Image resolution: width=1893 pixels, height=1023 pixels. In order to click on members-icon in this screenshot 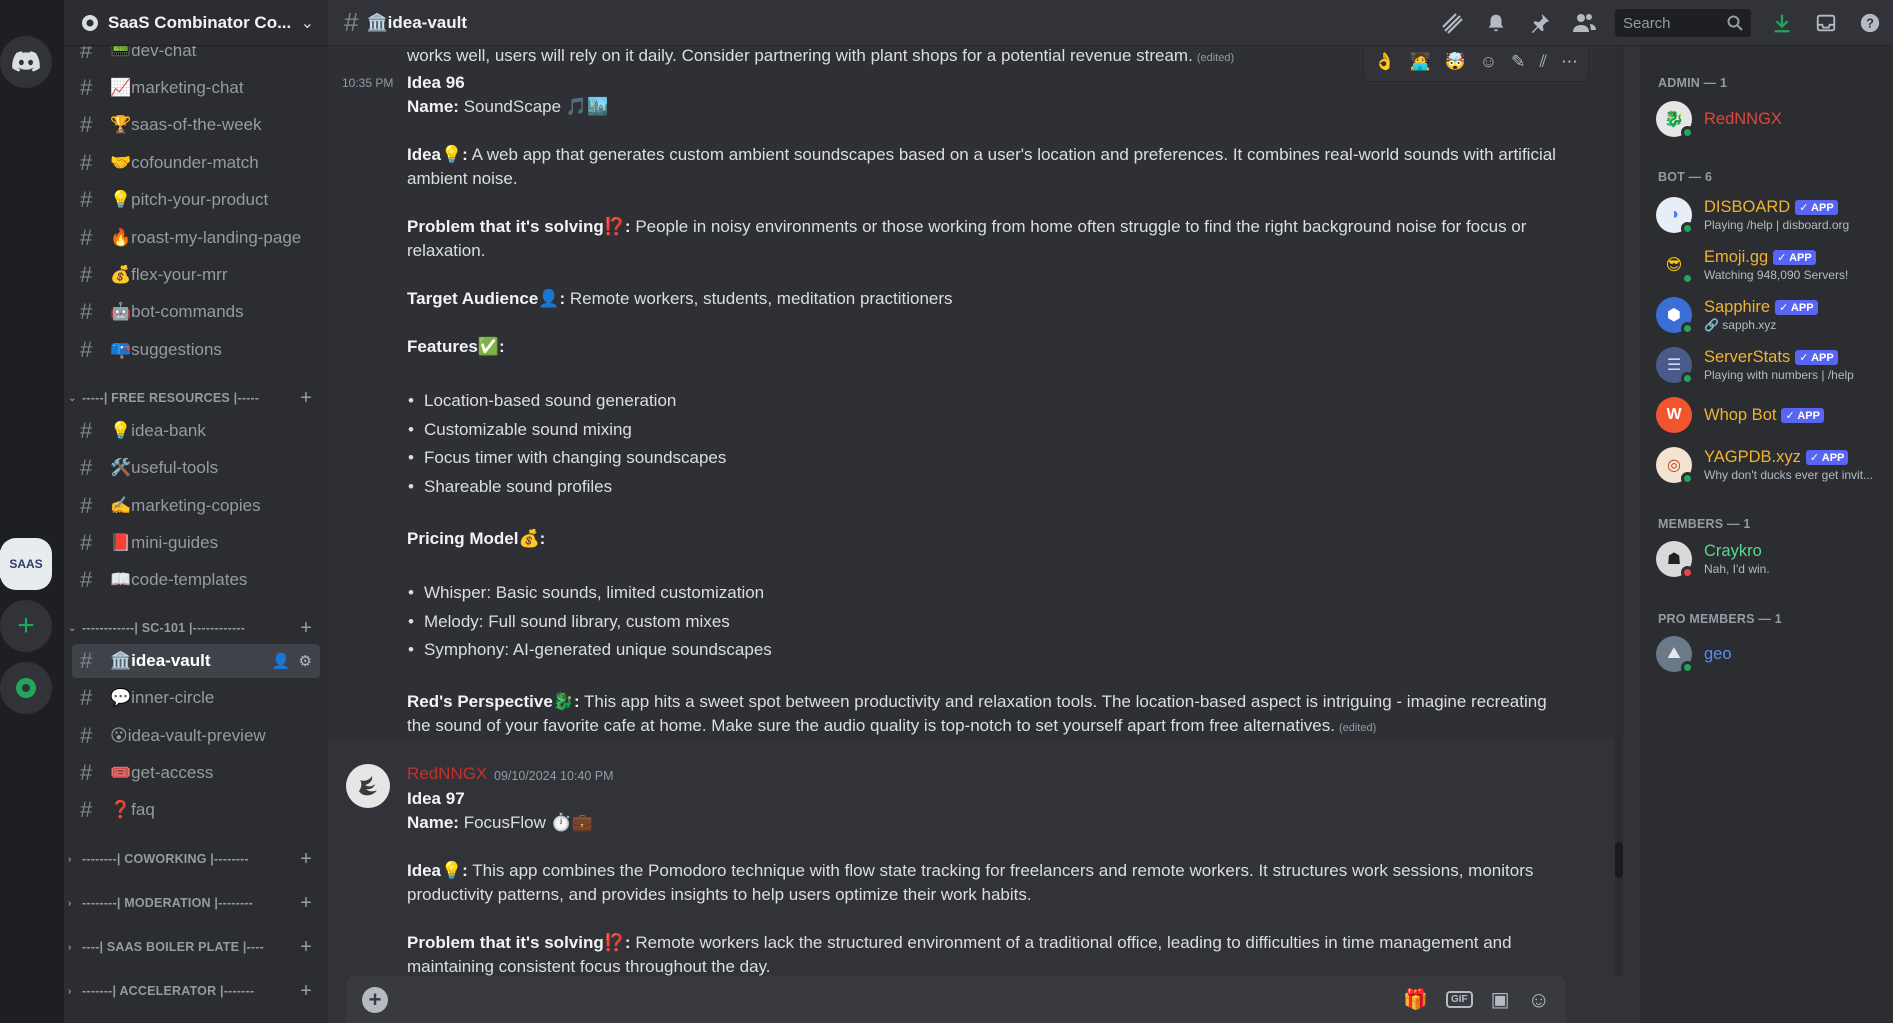, I will do `click(1584, 23)`.